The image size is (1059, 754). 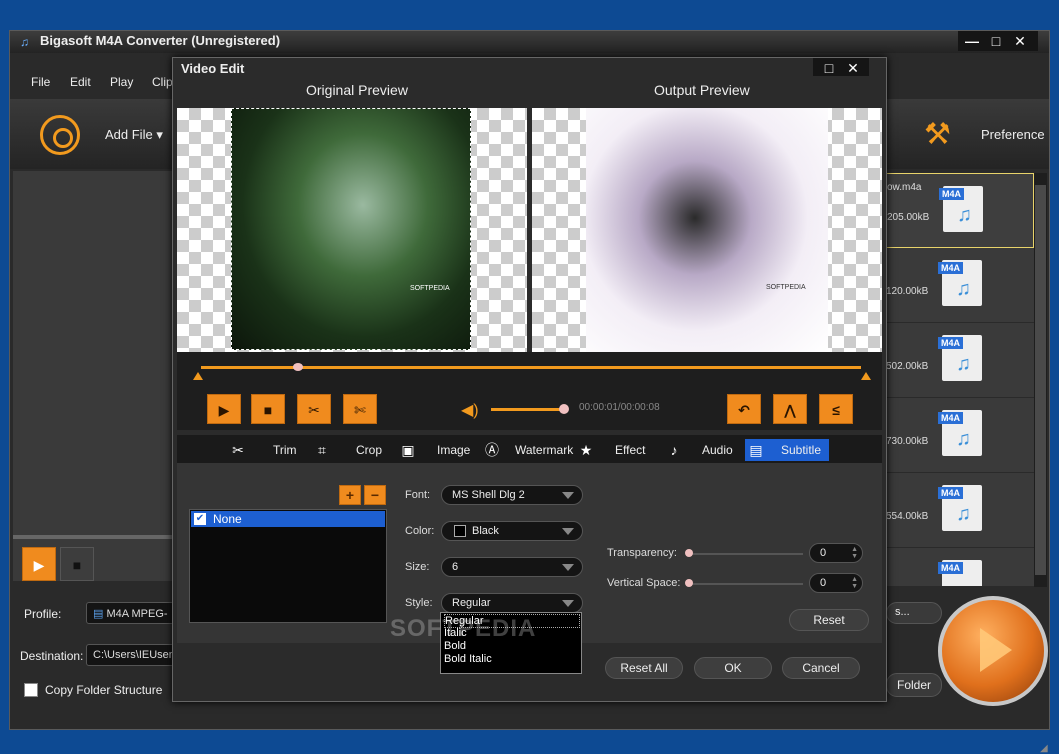 I want to click on menu-edit: Edit, so click(x=80, y=82).